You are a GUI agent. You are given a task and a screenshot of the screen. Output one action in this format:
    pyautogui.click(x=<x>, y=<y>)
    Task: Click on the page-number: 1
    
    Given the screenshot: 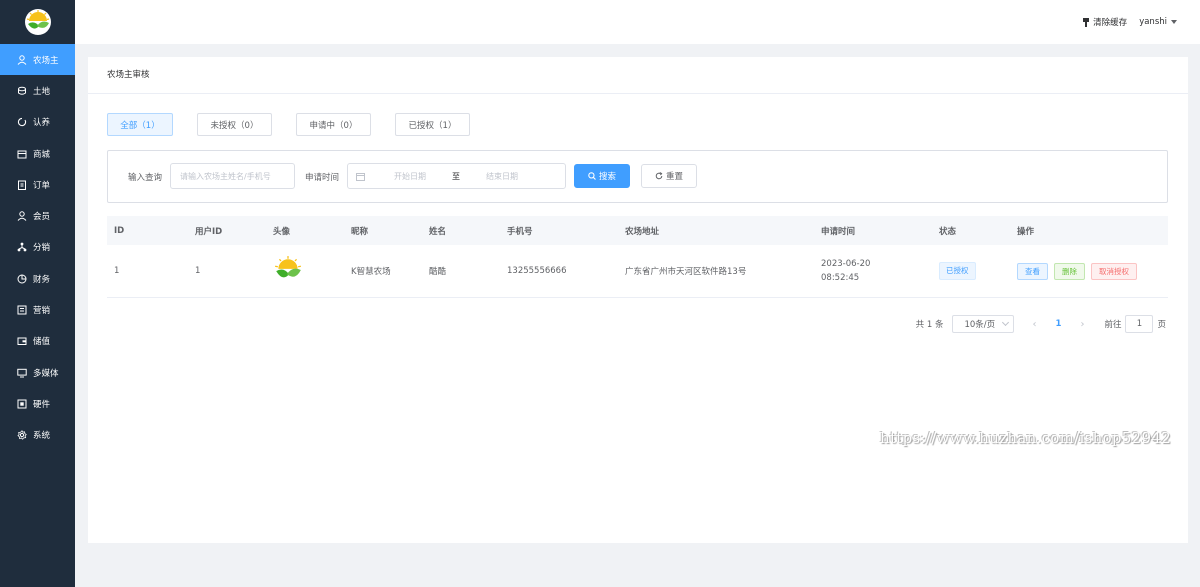 What is the action you would take?
    pyautogui.click(x=1058, y=324)
    